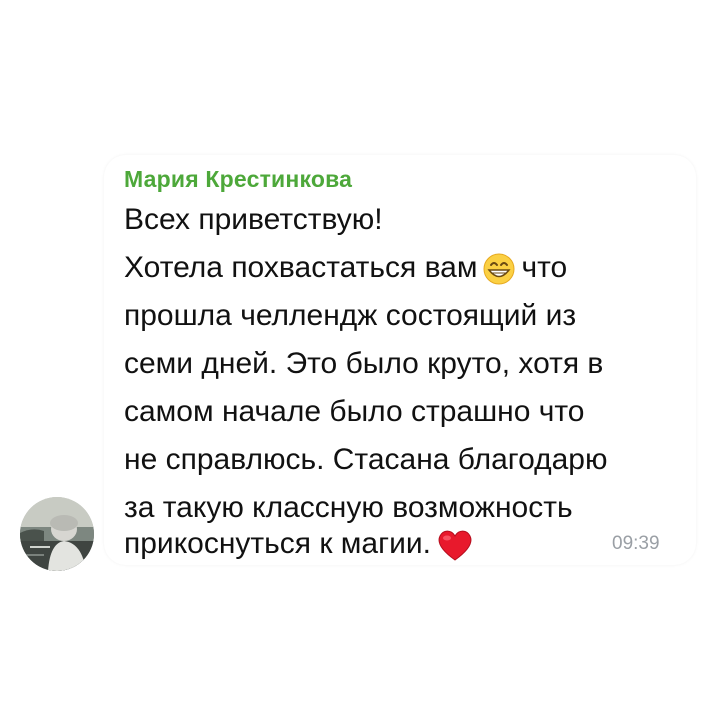 The width and height of the screenshot is (720, 720). What do you see at coordinates (544, 267) in the screenshot?
I see `message-text: что` at bounding box center [544, 267].